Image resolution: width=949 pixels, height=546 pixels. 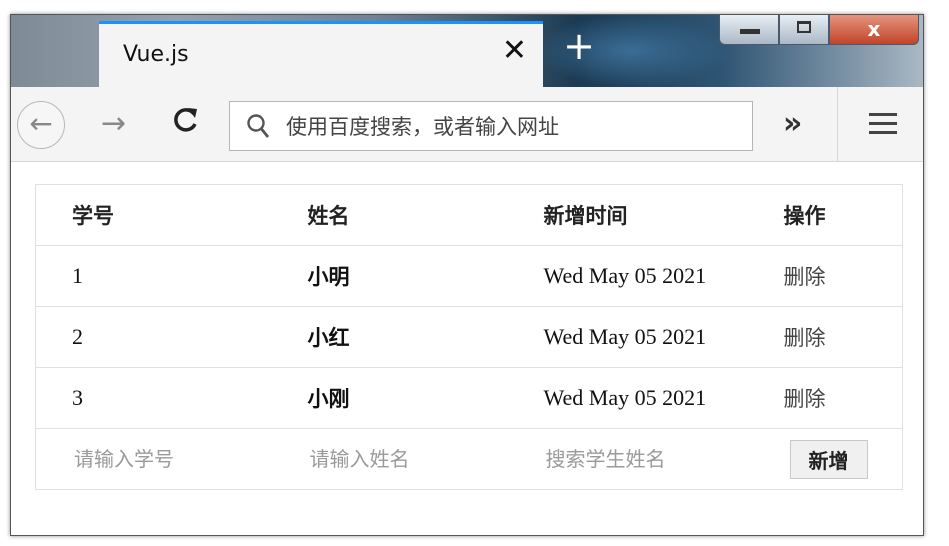 I want to click on student-name: 小刚, so click(x=389, y=398).